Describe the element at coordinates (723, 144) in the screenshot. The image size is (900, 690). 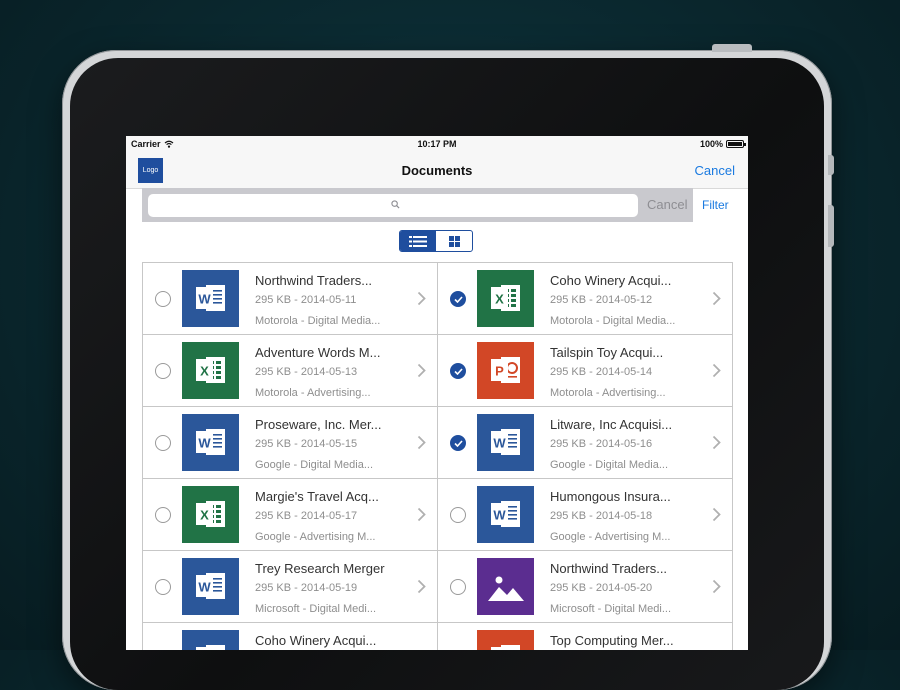
I see `battery-group: 100%` at that location.